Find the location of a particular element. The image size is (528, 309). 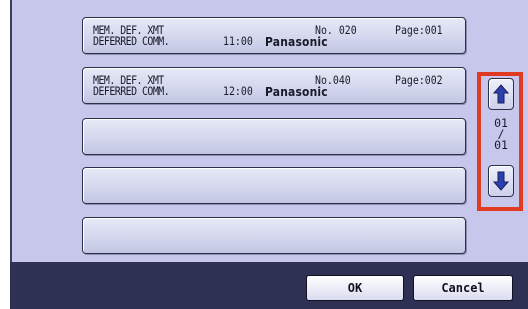

arrow-up-icon is located at coordinates (501, 94).